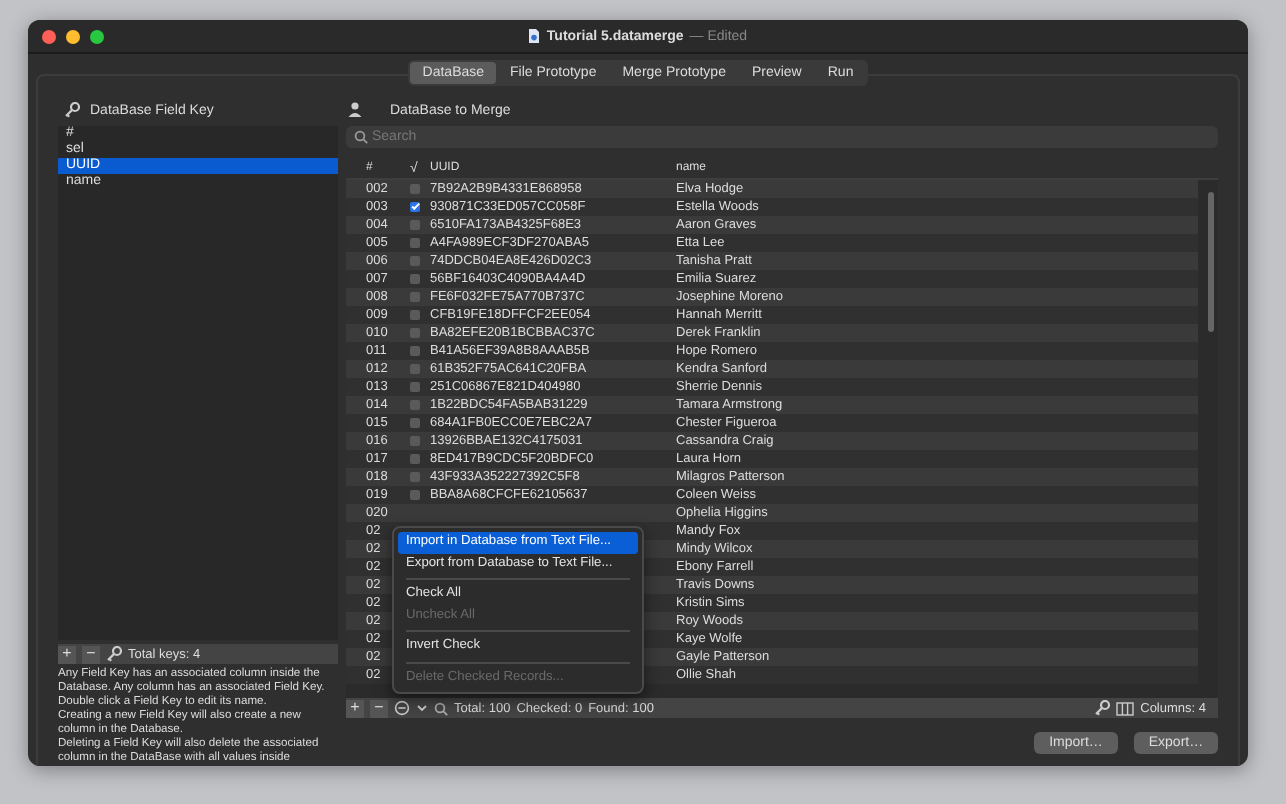  Describe the element at coordinates (1211, 262) in the screenshot. I see `scrollbar` at that location.